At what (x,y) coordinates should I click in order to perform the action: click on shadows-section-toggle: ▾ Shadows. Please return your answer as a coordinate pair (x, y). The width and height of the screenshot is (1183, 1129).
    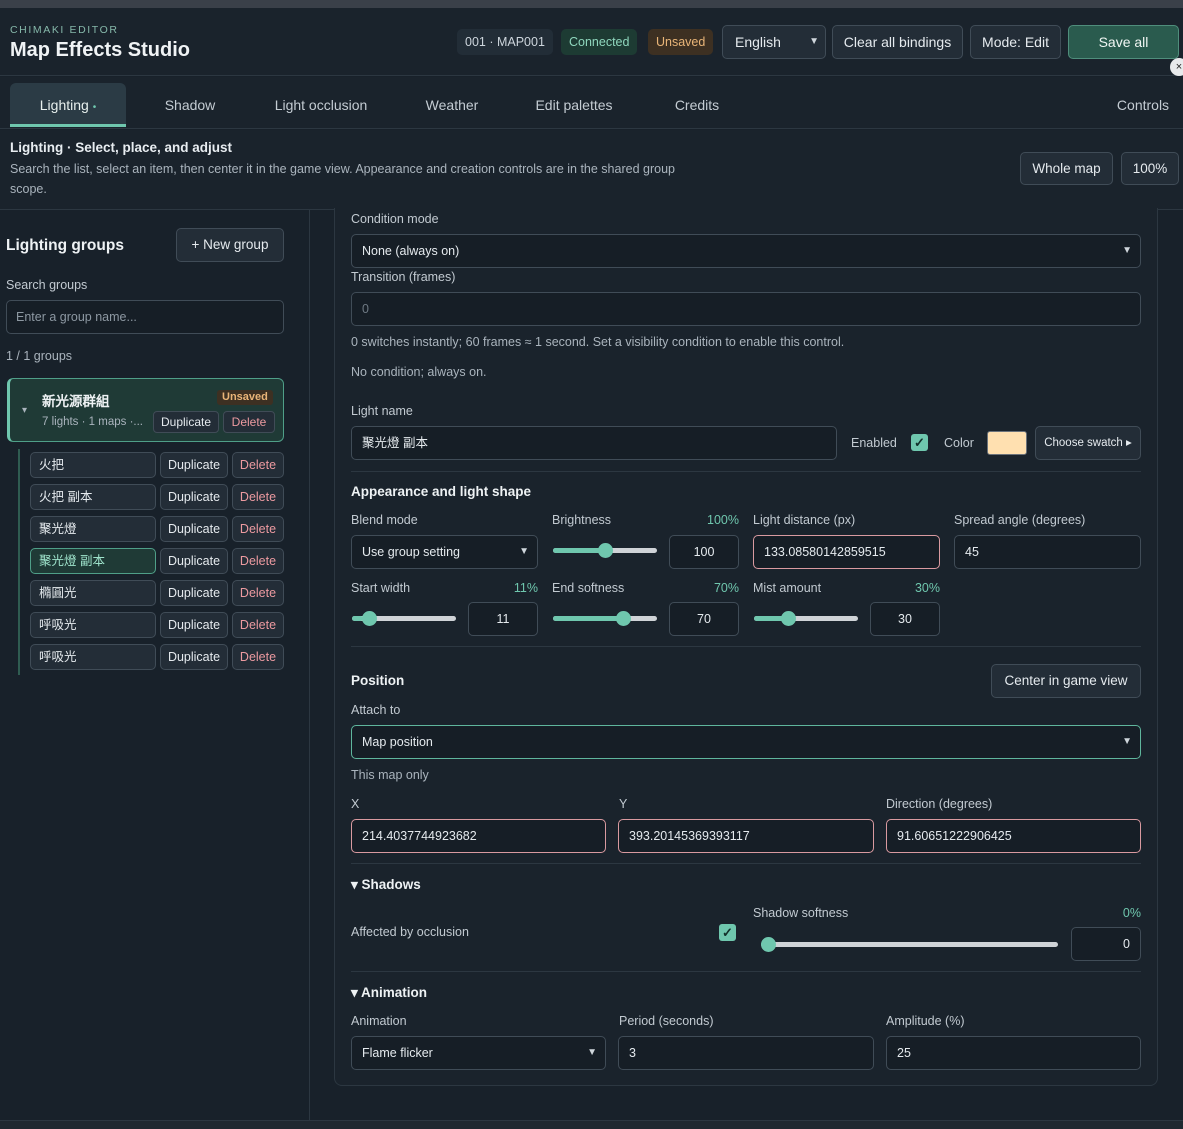
    Looking at the image, I should click on (386, 885).